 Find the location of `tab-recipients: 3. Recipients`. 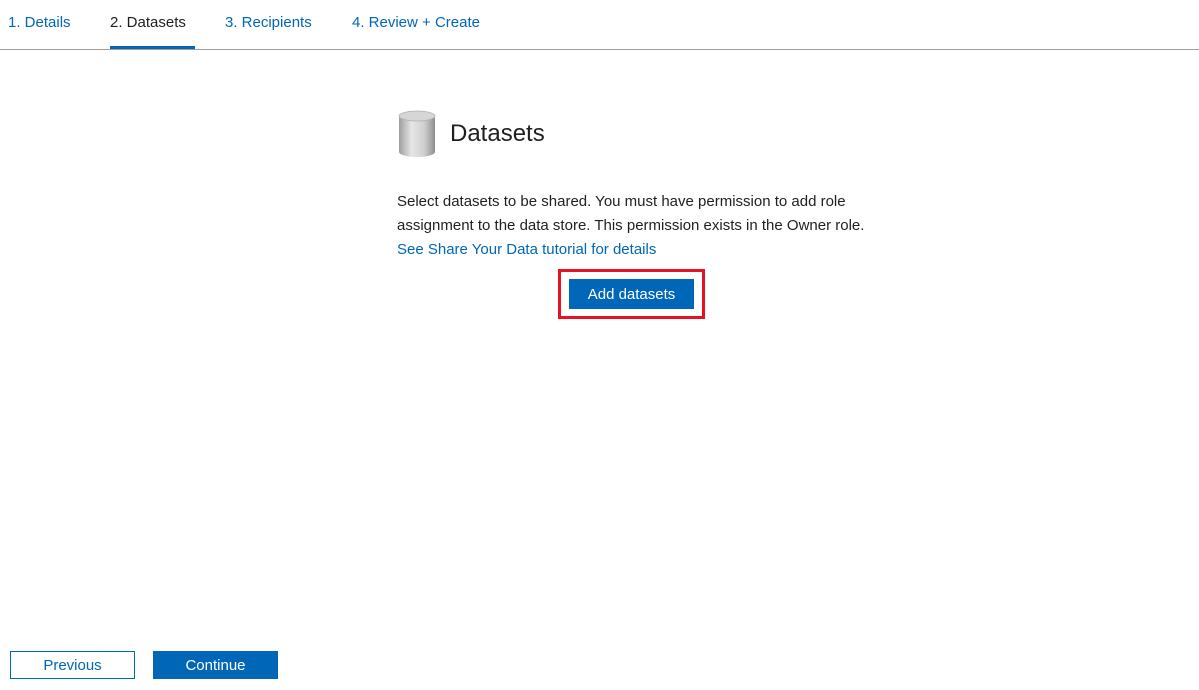

tab-recipients: 3. Recipients is located at coordinates (268, 22).